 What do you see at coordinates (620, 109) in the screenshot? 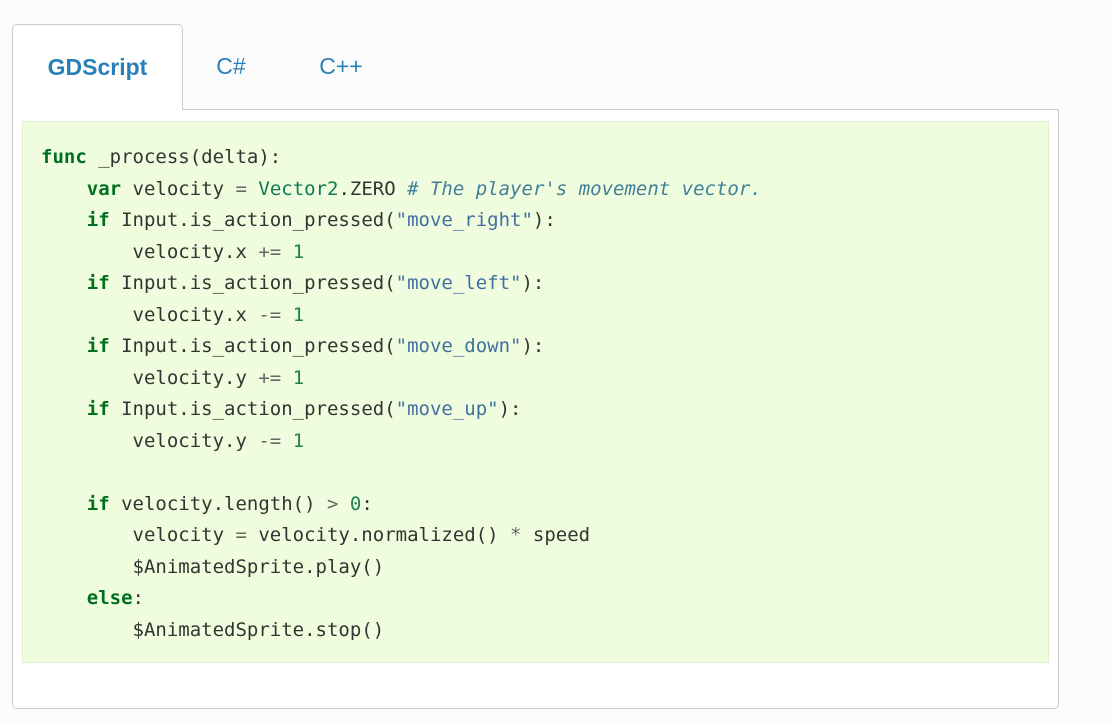
I see `tab-divider` at bounding box center [620, 109].